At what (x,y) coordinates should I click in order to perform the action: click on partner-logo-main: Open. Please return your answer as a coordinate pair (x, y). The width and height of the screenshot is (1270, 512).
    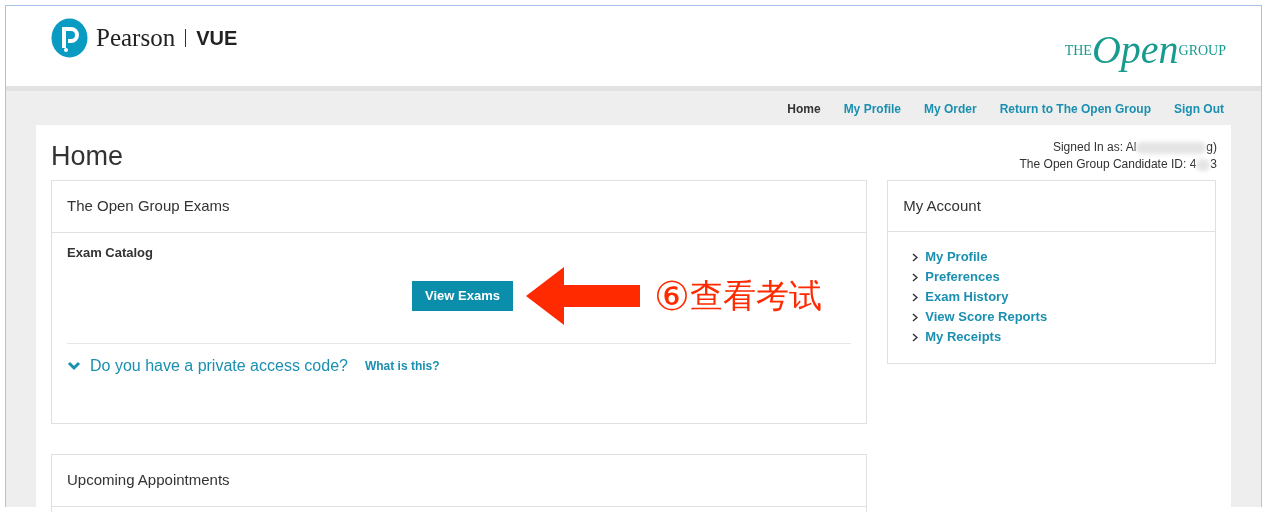
    Looking at the image, I should click on (1135, 50).